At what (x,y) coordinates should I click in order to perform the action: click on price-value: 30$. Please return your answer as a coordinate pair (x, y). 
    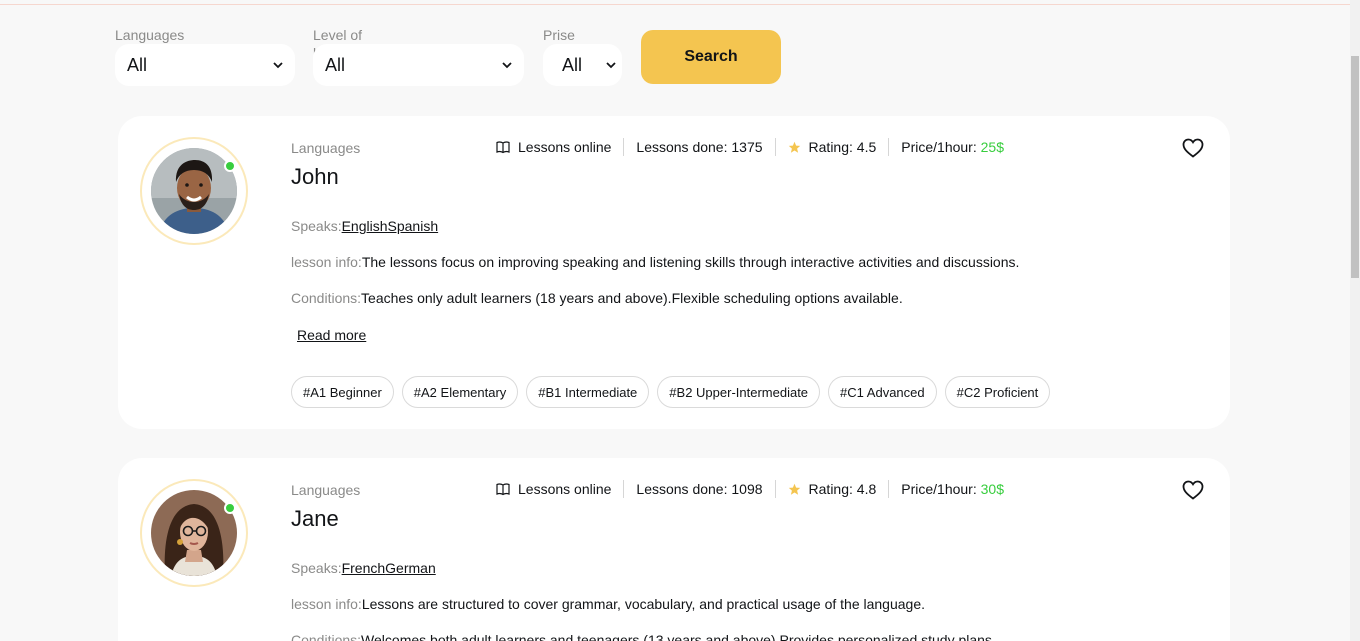
    Looking at the image, I should click on (992, 489).